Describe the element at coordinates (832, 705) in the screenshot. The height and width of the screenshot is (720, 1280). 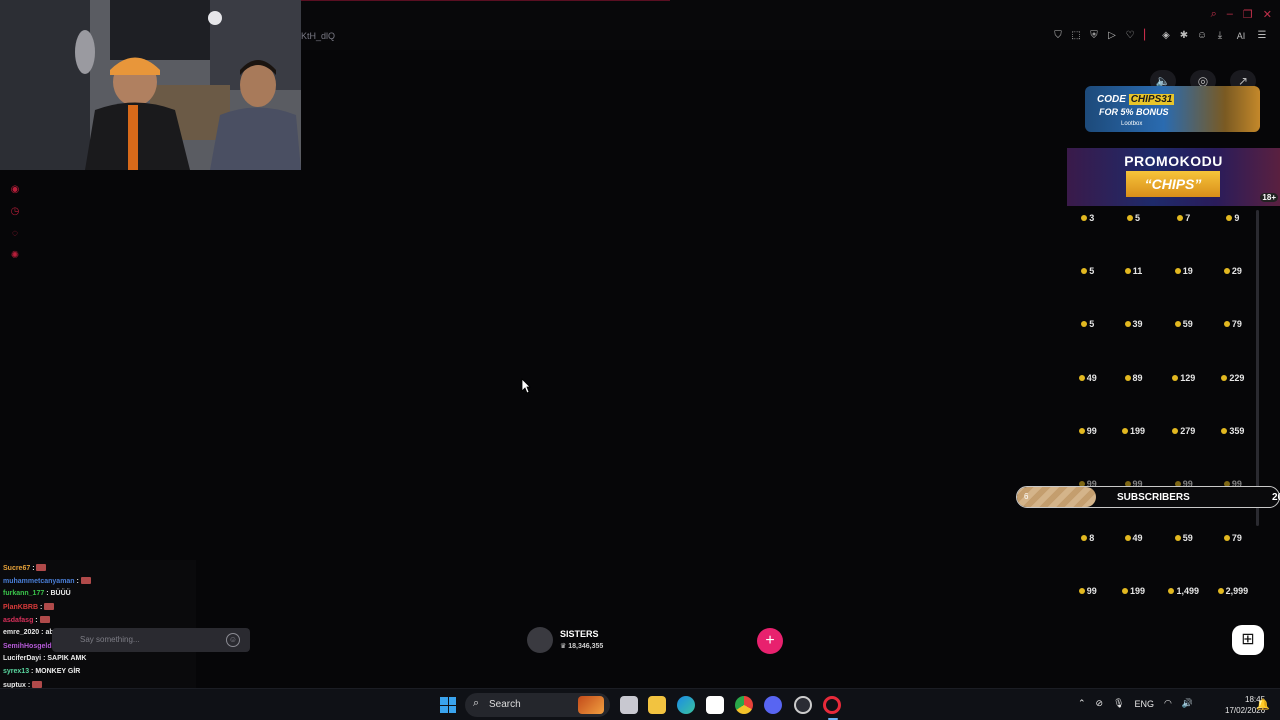
I see `opera-icon` at that location.